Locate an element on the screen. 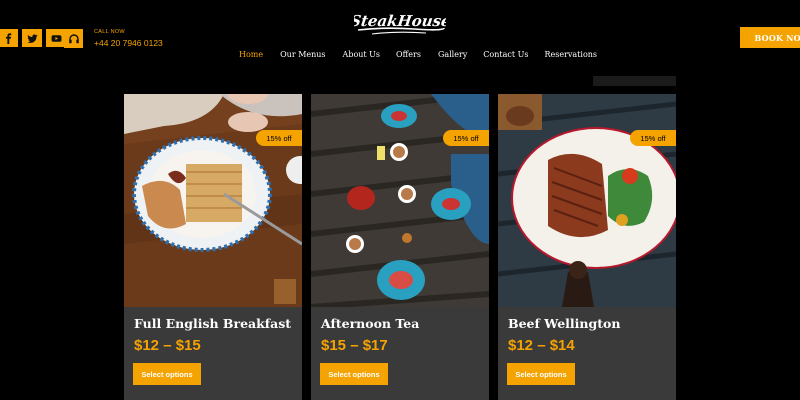  book-now-label: BOOK NOW is located at coordinates (777, 37).